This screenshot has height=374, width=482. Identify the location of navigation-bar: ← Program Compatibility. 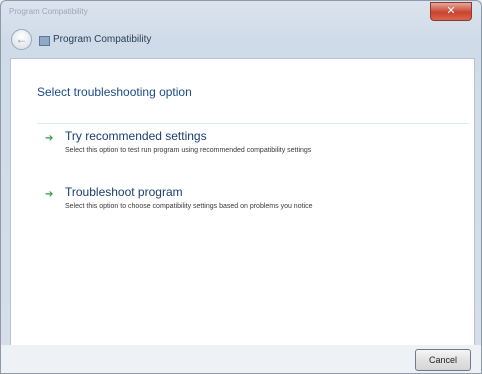
(241, 40).